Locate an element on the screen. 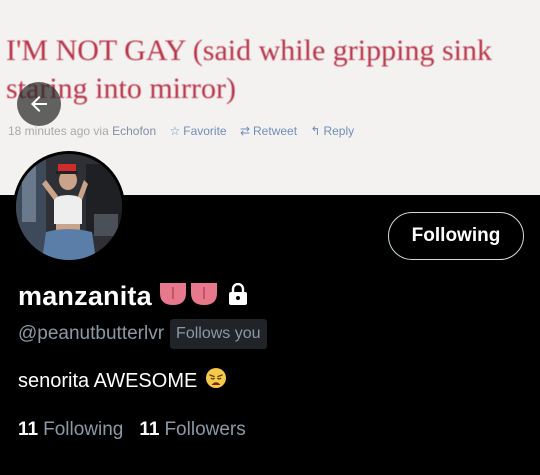 This screenshot has width=540, height=475. profile-stats: 11 Following 11 Followers is located at coordinates (140, 430).